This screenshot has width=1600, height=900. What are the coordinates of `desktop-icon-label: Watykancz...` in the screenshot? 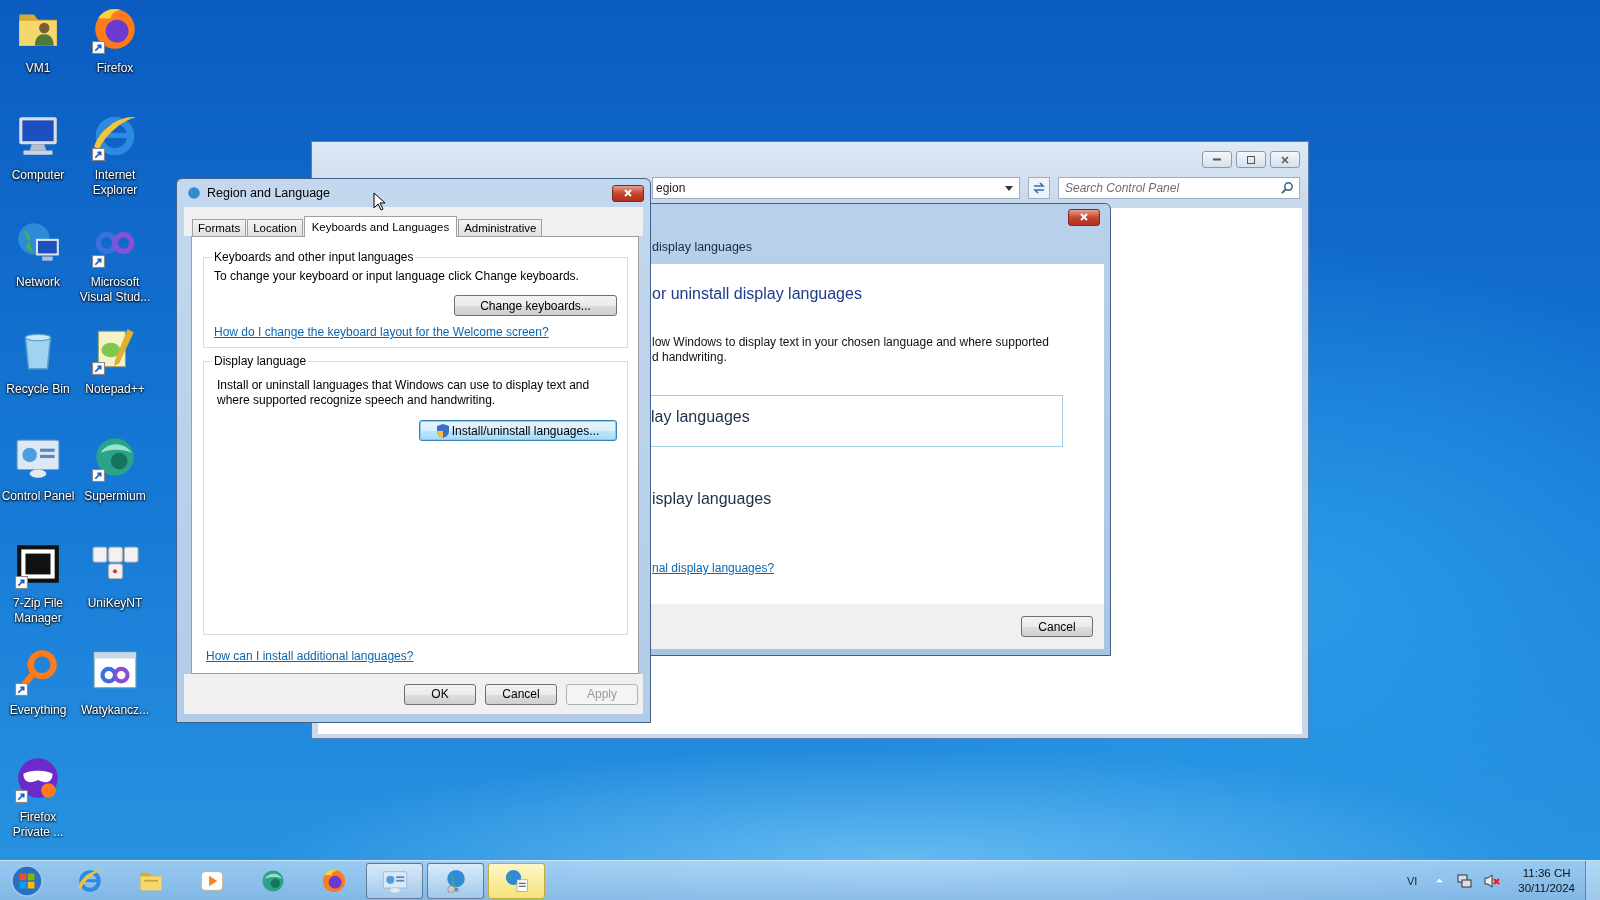 It's located at (115, 710).